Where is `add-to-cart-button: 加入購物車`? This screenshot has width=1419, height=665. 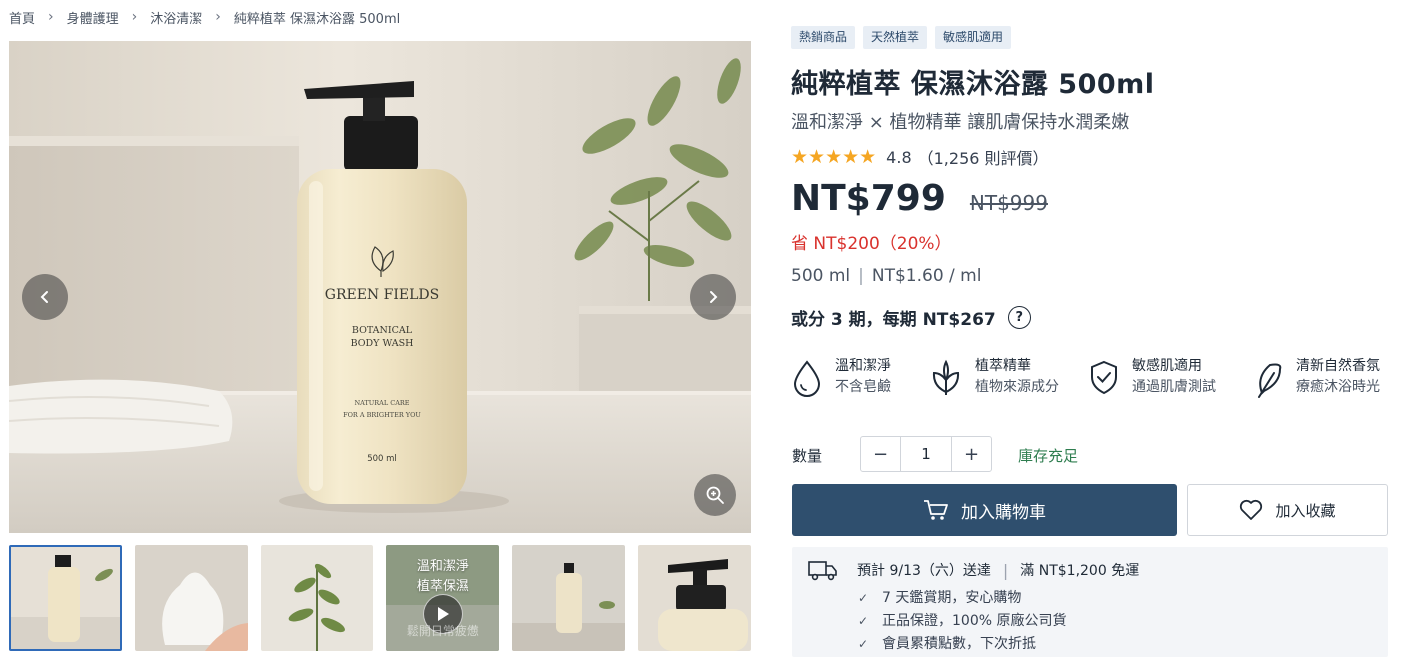
add-to-cart-button: 加入購物車 is located at coordinates (984, 510).